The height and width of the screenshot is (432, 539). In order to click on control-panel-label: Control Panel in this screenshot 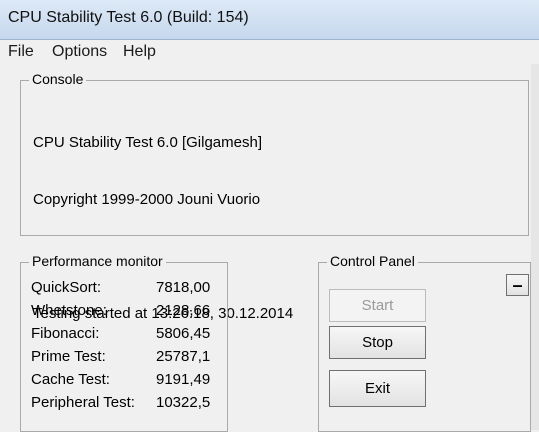, I will do `click(372, 261)`.